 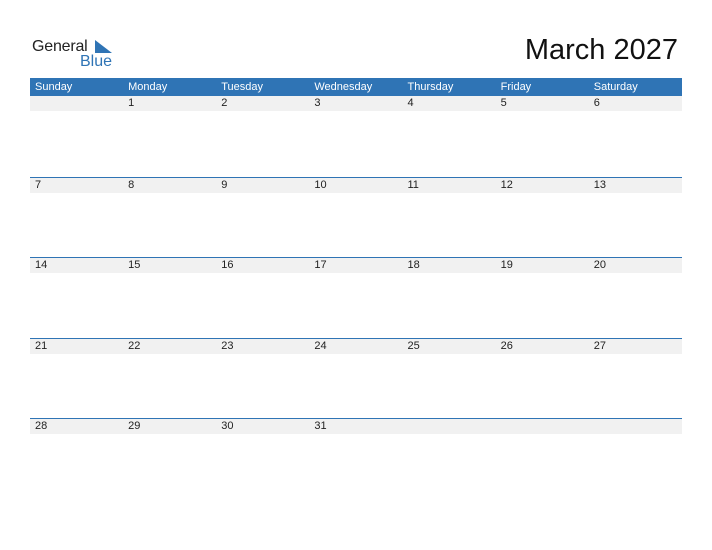 What do you see at coordinates (227, 426) in the screenshot?
I see `day-cell: 30` at bounding box center [227, 426].